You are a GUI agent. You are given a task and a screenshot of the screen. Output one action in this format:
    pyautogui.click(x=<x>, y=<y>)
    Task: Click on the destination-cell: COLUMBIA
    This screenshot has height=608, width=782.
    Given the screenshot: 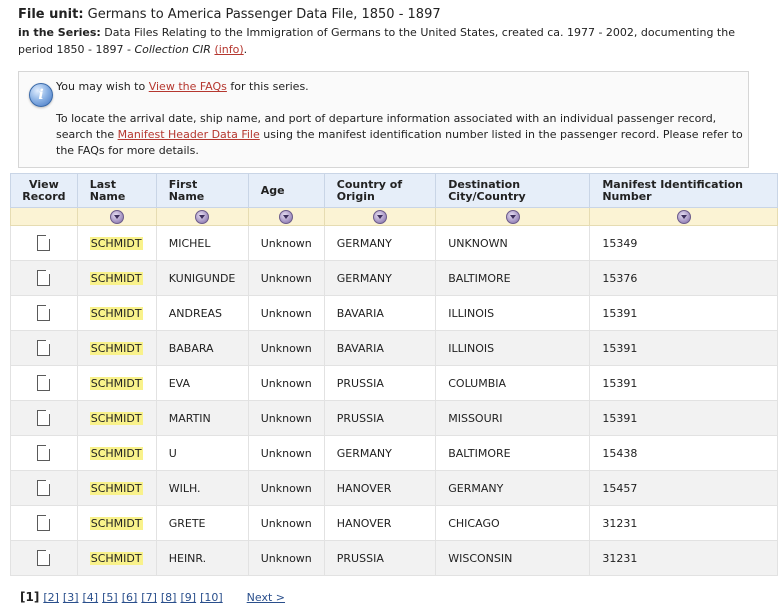 What is the action you would take?
    pyautogui.click(x=513, y=383)
    